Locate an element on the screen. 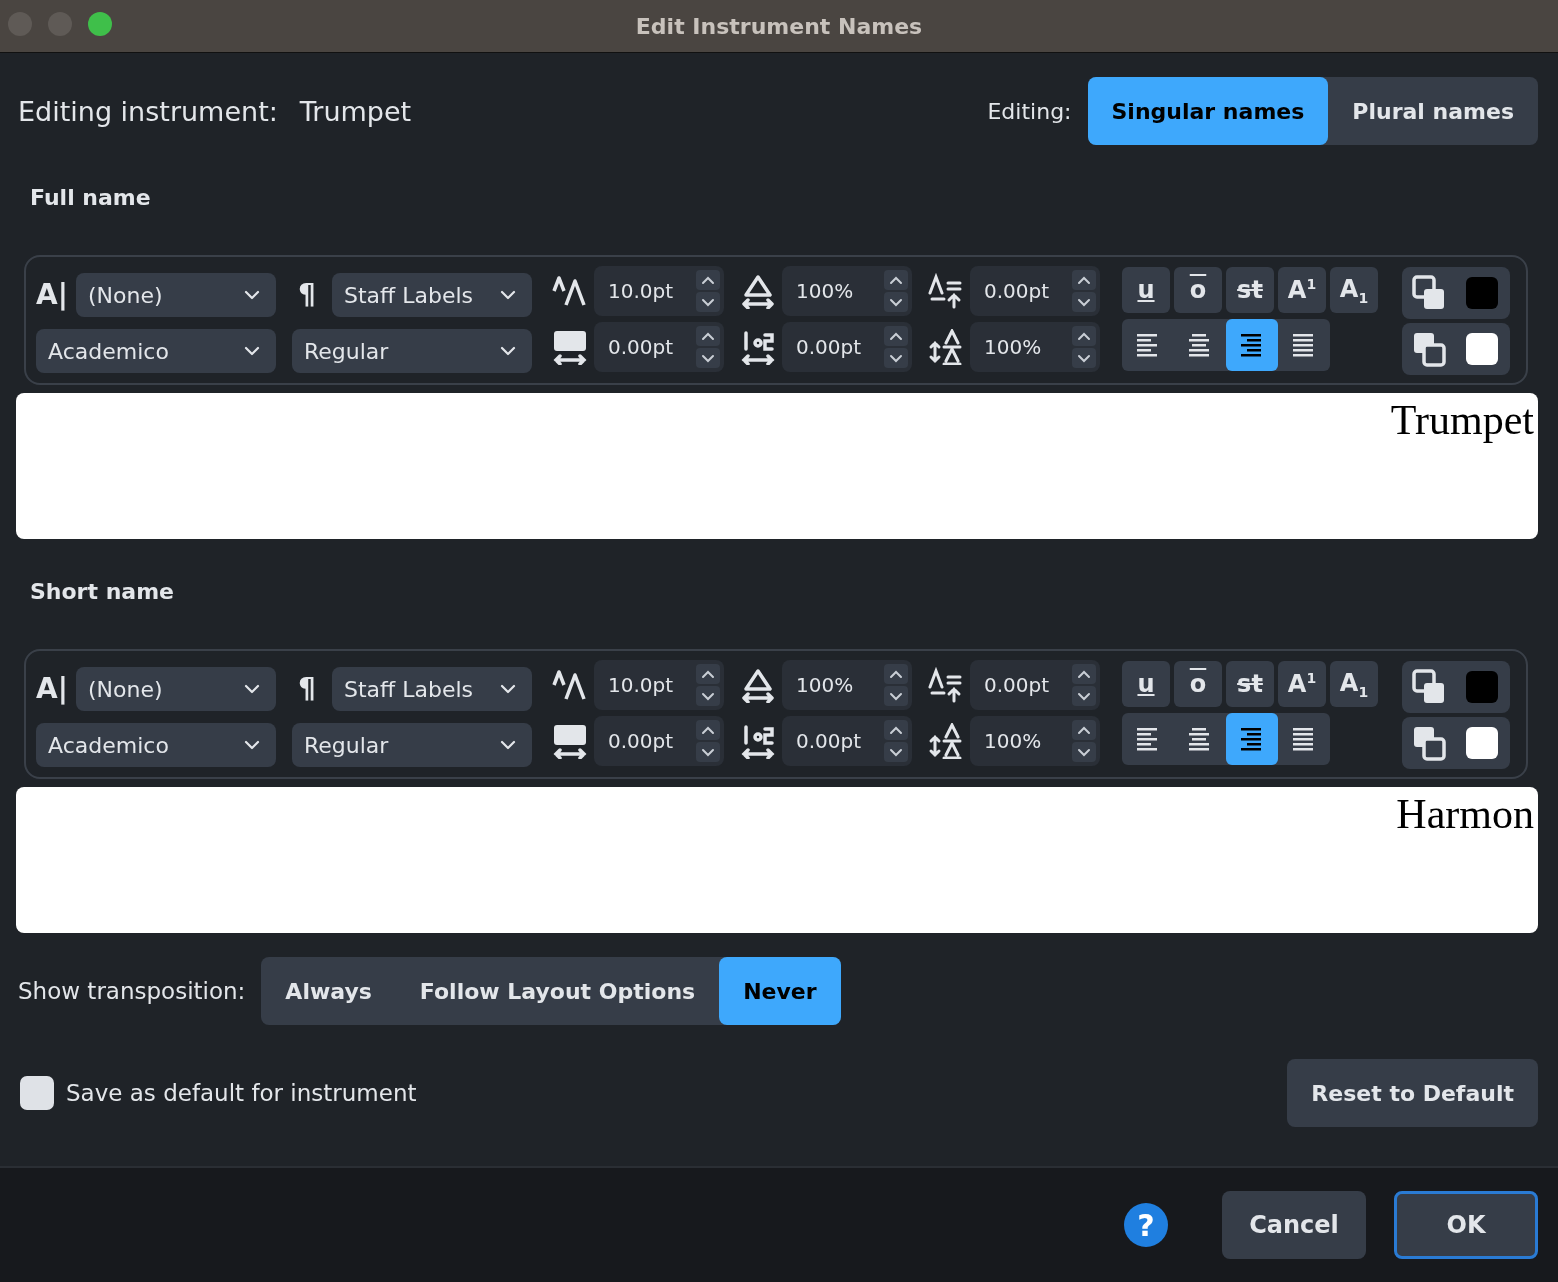 The width and height of the screenshot is (1558, 1282). align-justify-icon is located at coordinates (1304, 345).